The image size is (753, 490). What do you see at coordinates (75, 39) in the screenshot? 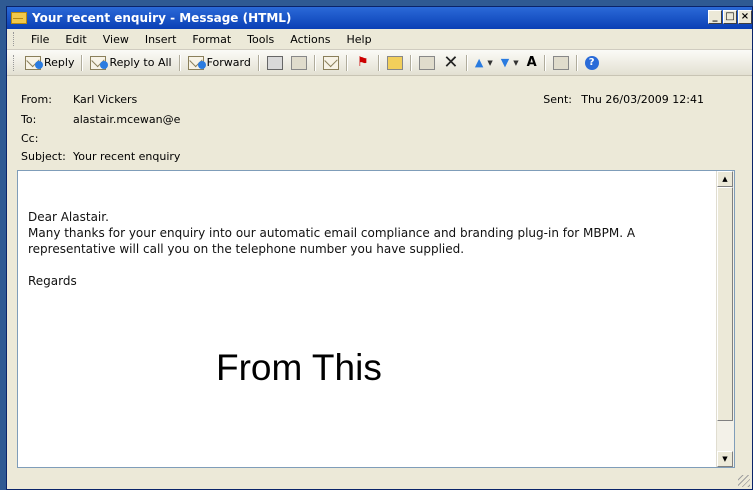
I see `menu-edit: Edit` at bounding box center [75, 39].